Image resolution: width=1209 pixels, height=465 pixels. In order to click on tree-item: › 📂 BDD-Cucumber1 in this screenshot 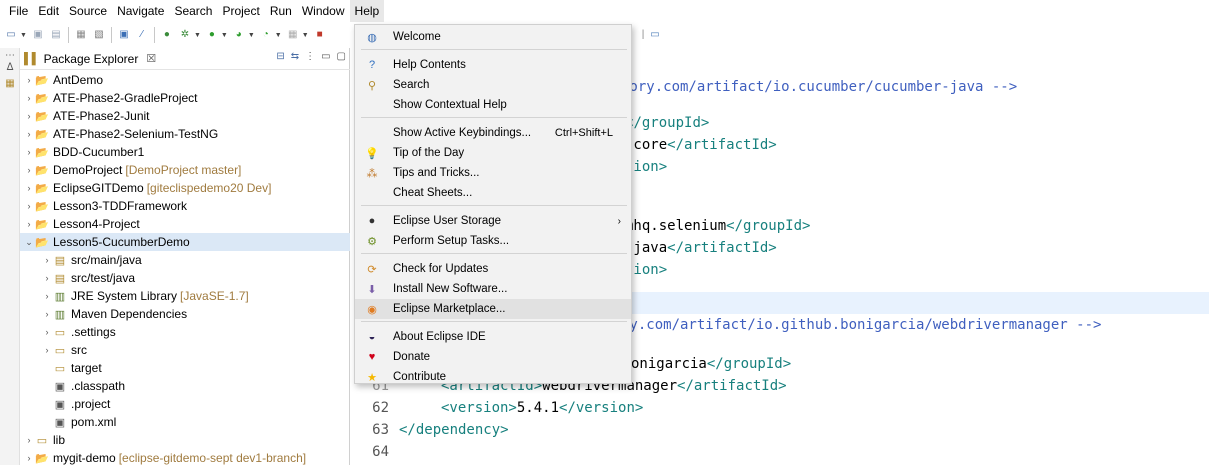, I will do `click(82, 152)`.